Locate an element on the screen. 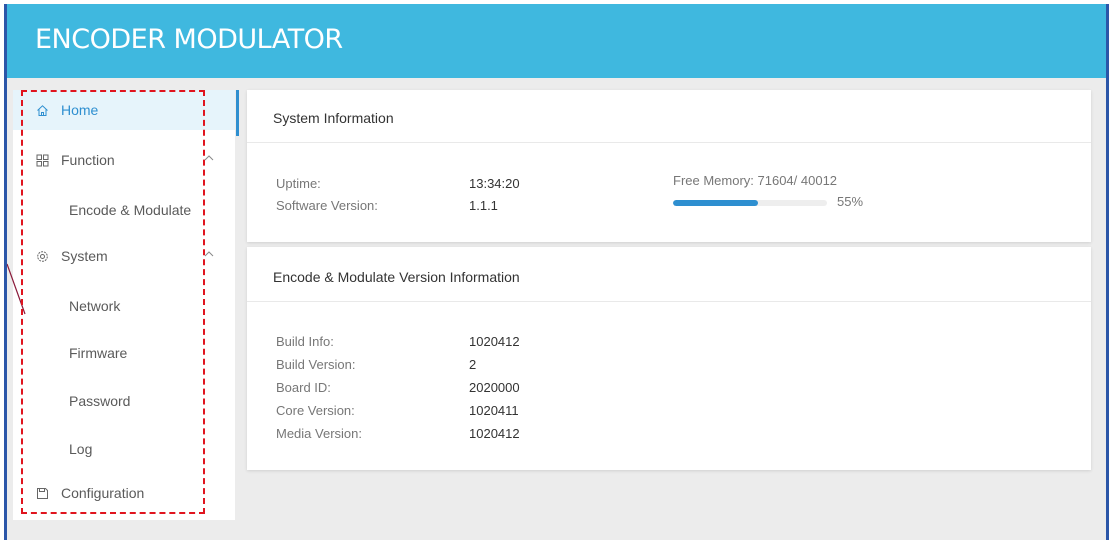 Image resolution: width=1113 pixels, height=540 pixels. media-version-value: 1020412 is located at coordinates (494, 433).